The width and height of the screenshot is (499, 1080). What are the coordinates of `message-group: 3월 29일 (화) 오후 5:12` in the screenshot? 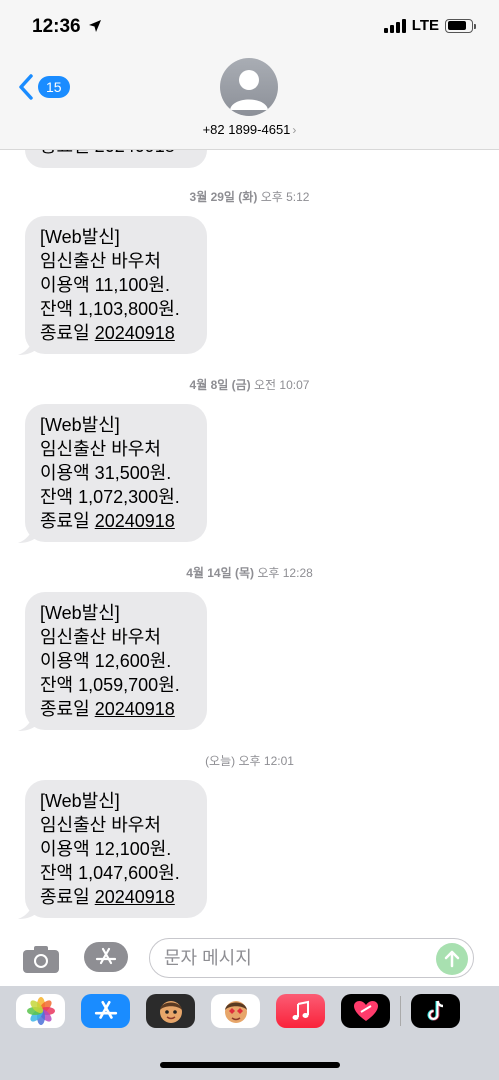 It's located at (249, 196).